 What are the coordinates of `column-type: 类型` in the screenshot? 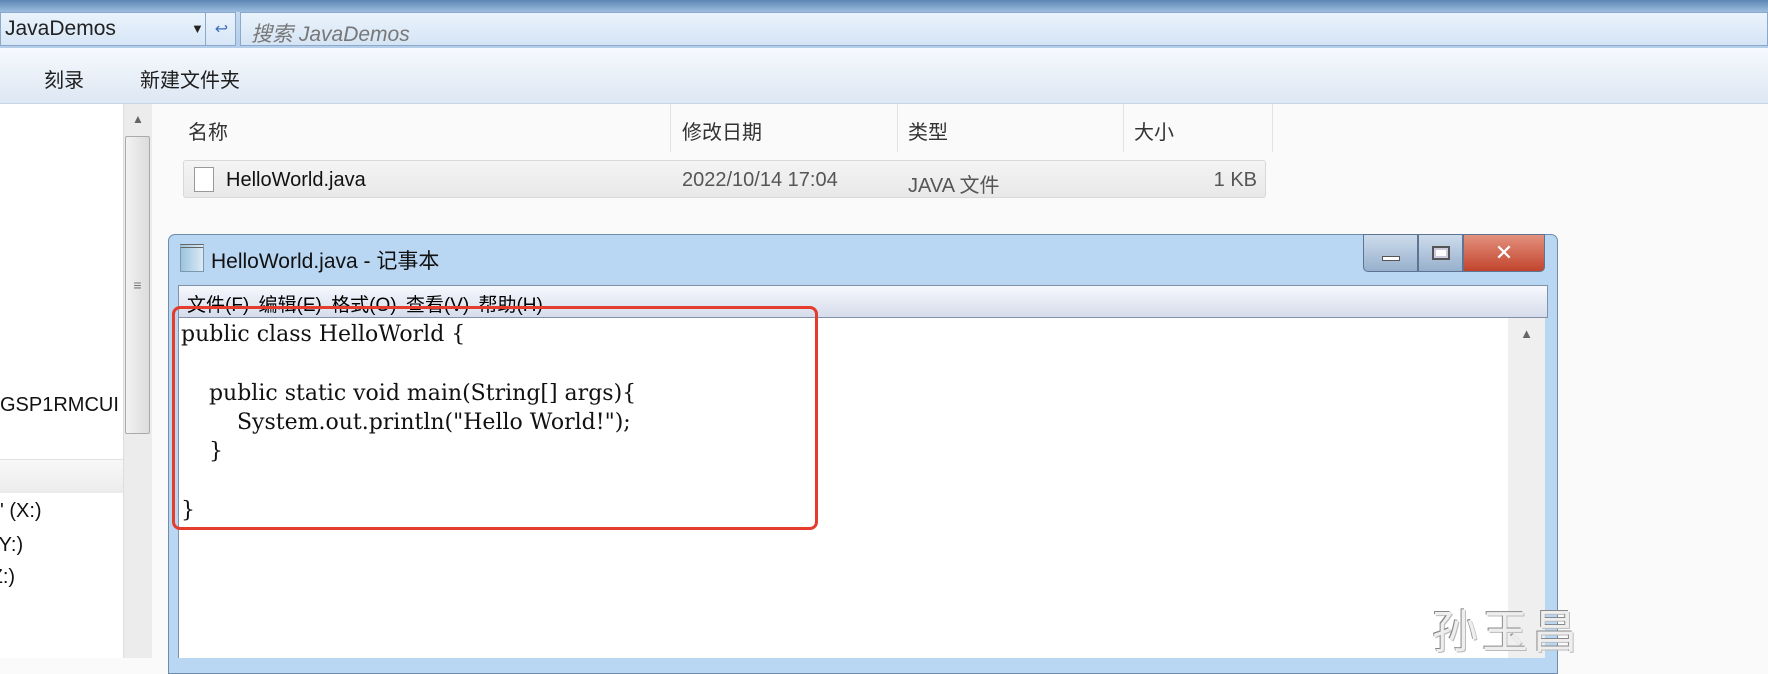 It's located at (928, 130).